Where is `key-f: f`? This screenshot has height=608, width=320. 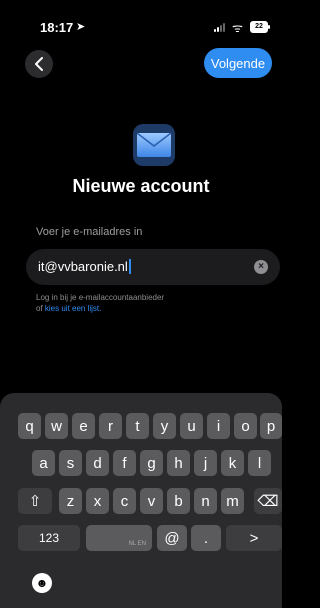 key-f: f is located at coordinates (124, 463).